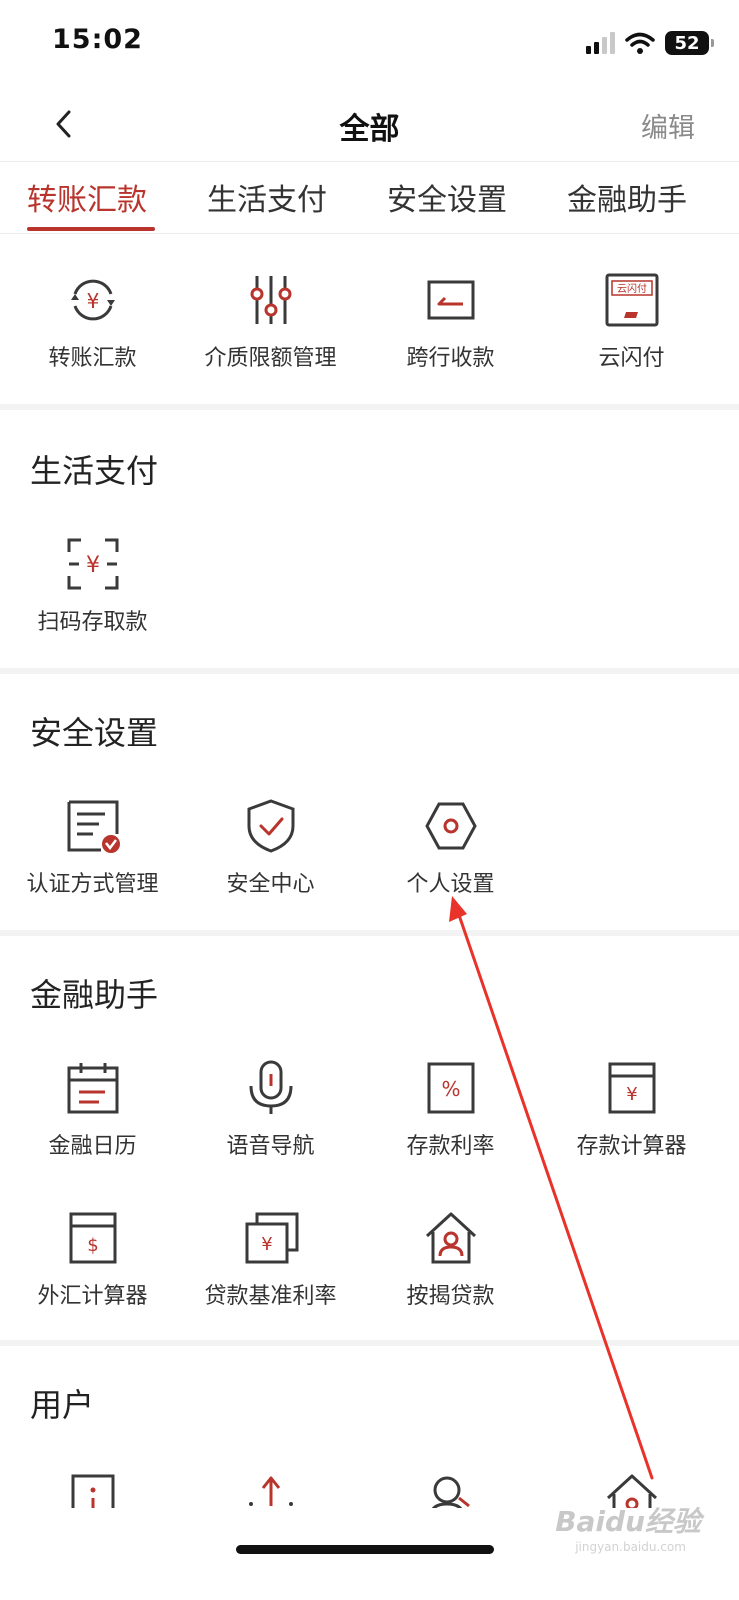  What do you see at coordinates (270, 300) in the screenshot?
I see `sliders-icon` at bounding box center [270, 300].